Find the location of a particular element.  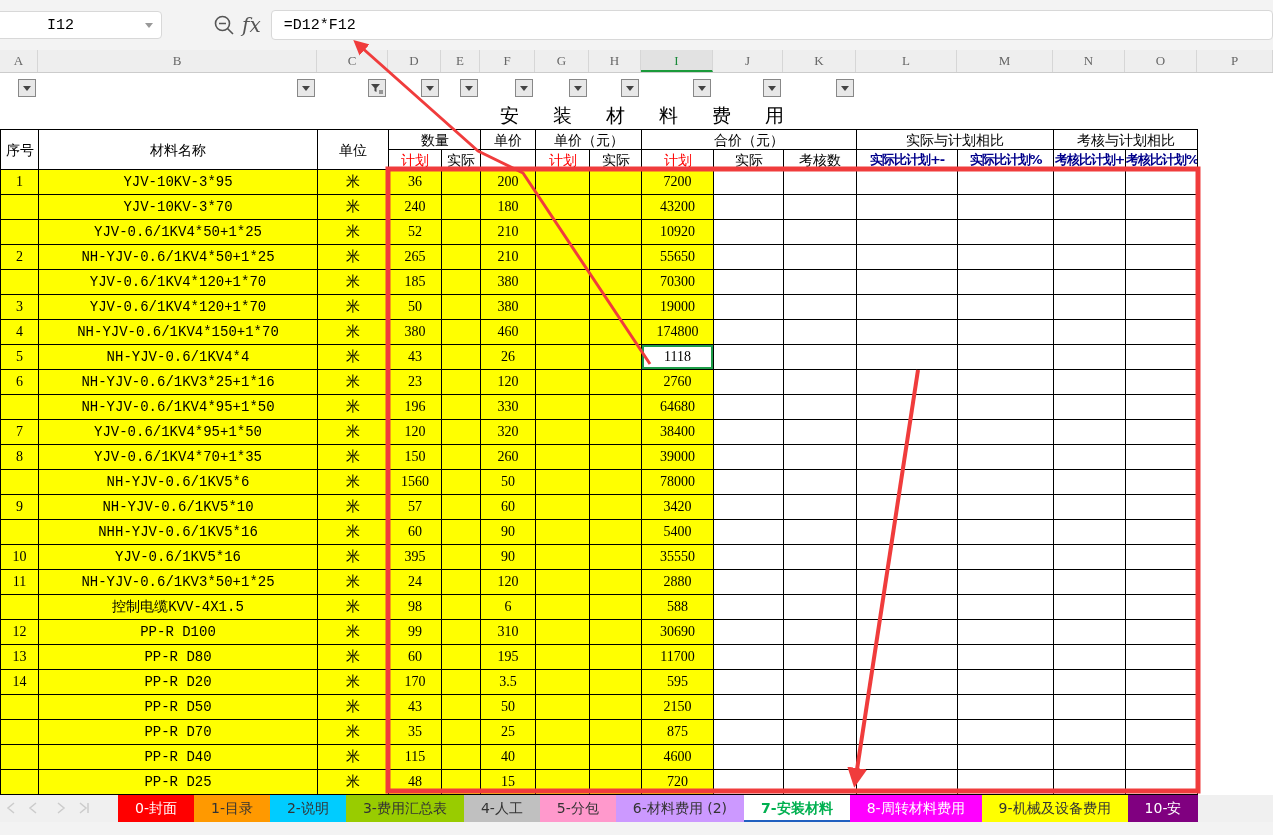

column-header: A is located at coordinates (19, 61).